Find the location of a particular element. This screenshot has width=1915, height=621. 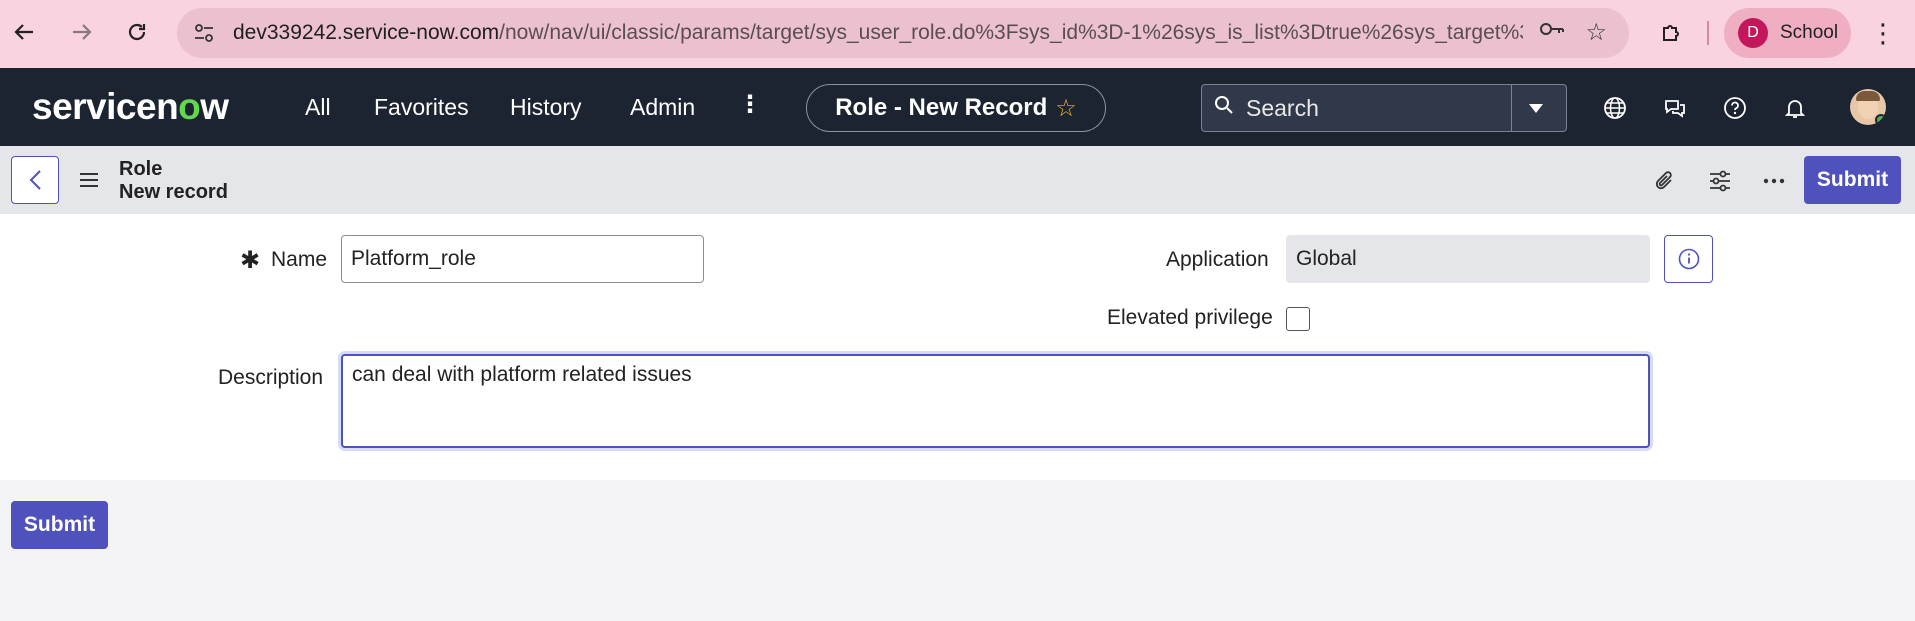

online-status-dot is located at coordinates (1880, 119).